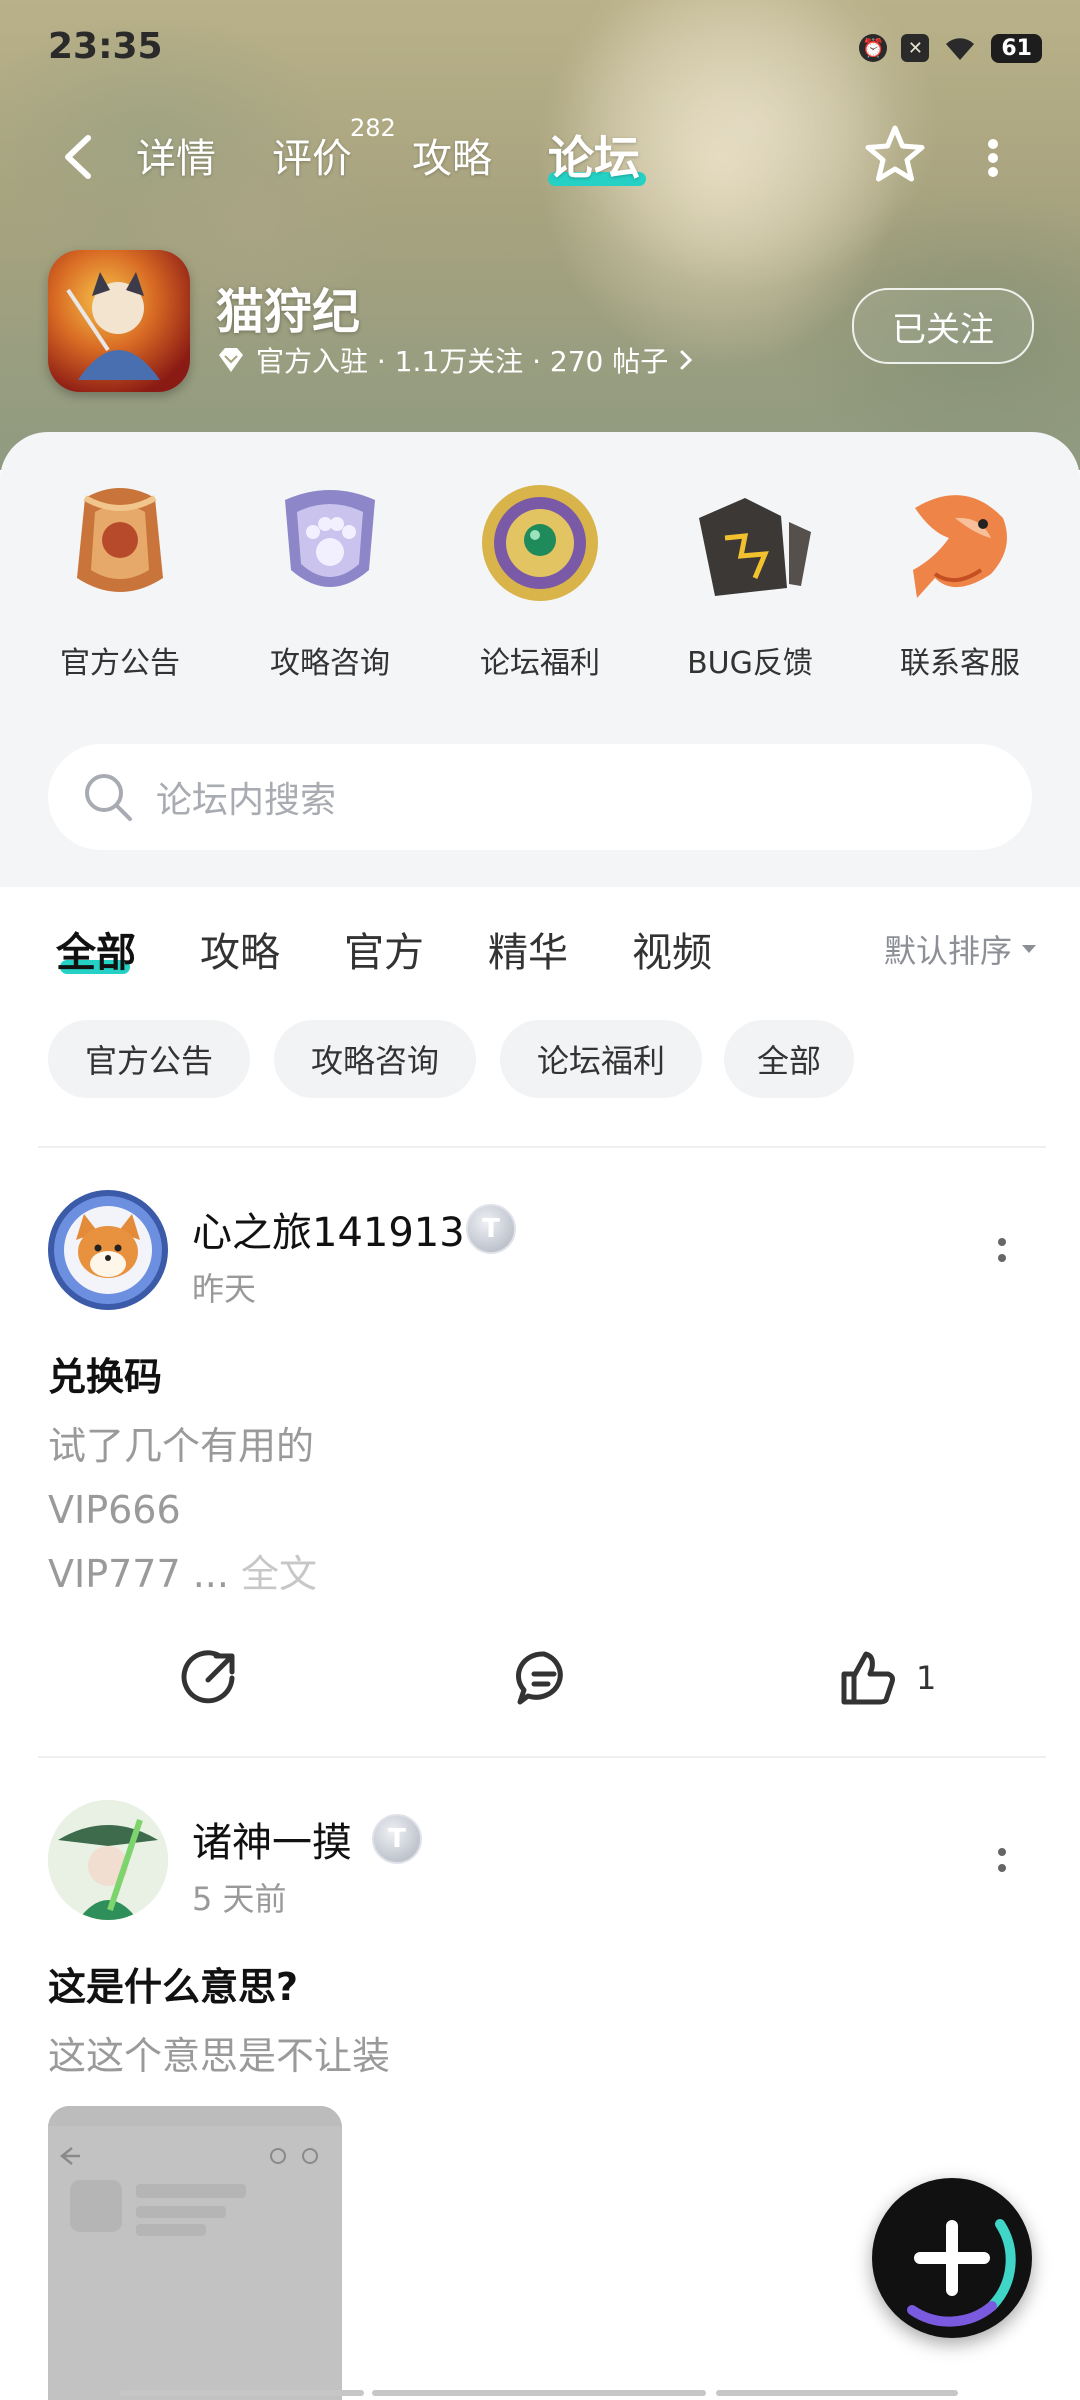 The height and width of the screenshot is (2400, 1080). Describe the element at coordinates (96, 949) in the screenshot. I see `feed-tab-all: 全部` at that location.